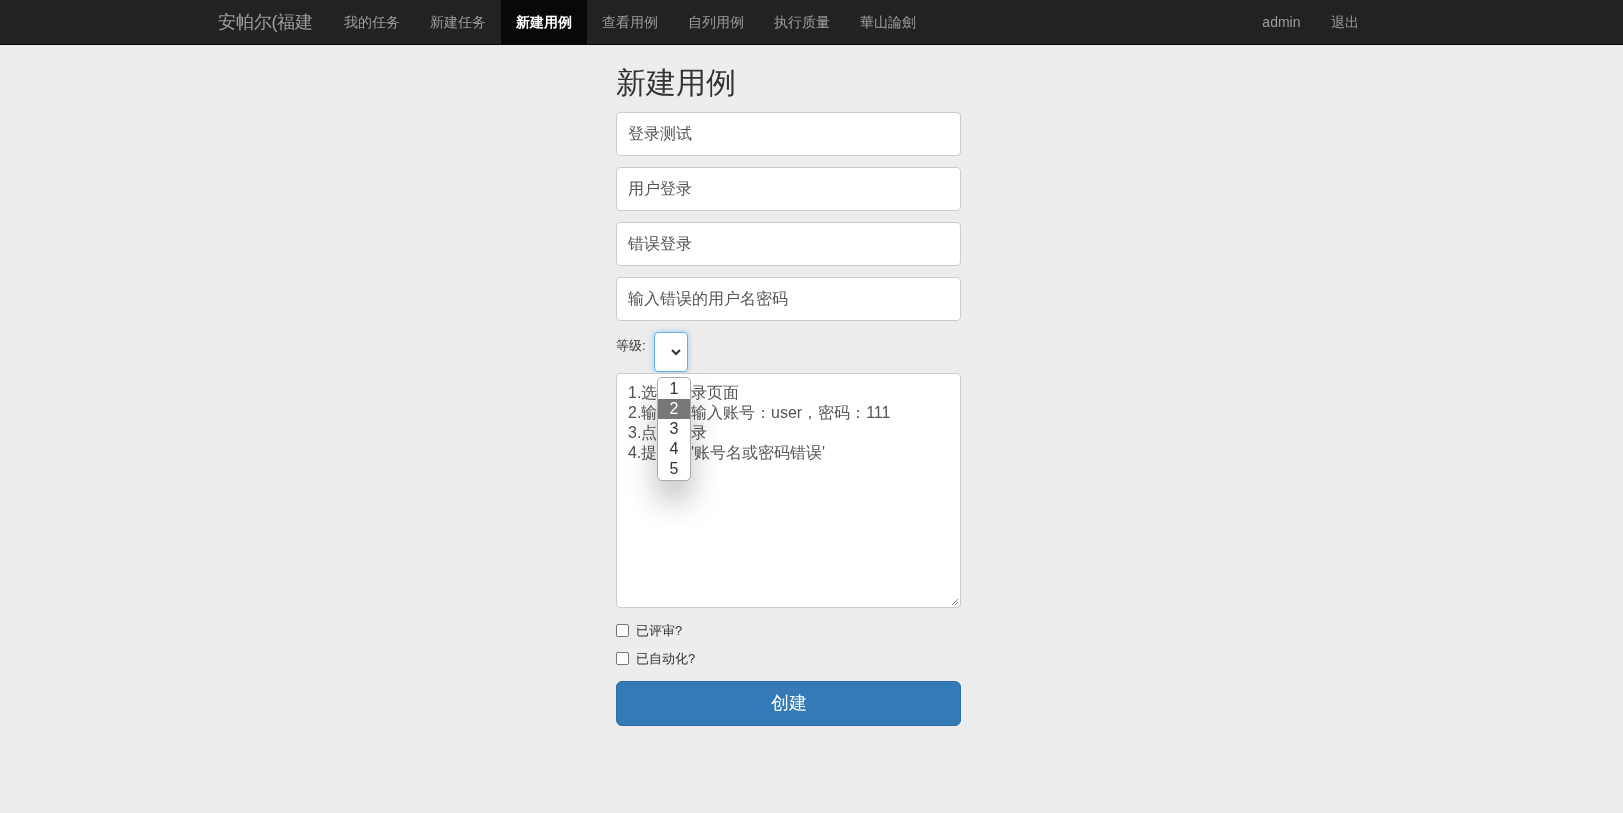 The width and height of the screenshot is (1623, 813). What do you see at coordinates (674, 389) in the screenshot?
I see `dropdown-option: 1` at bounding box center [674, 389].